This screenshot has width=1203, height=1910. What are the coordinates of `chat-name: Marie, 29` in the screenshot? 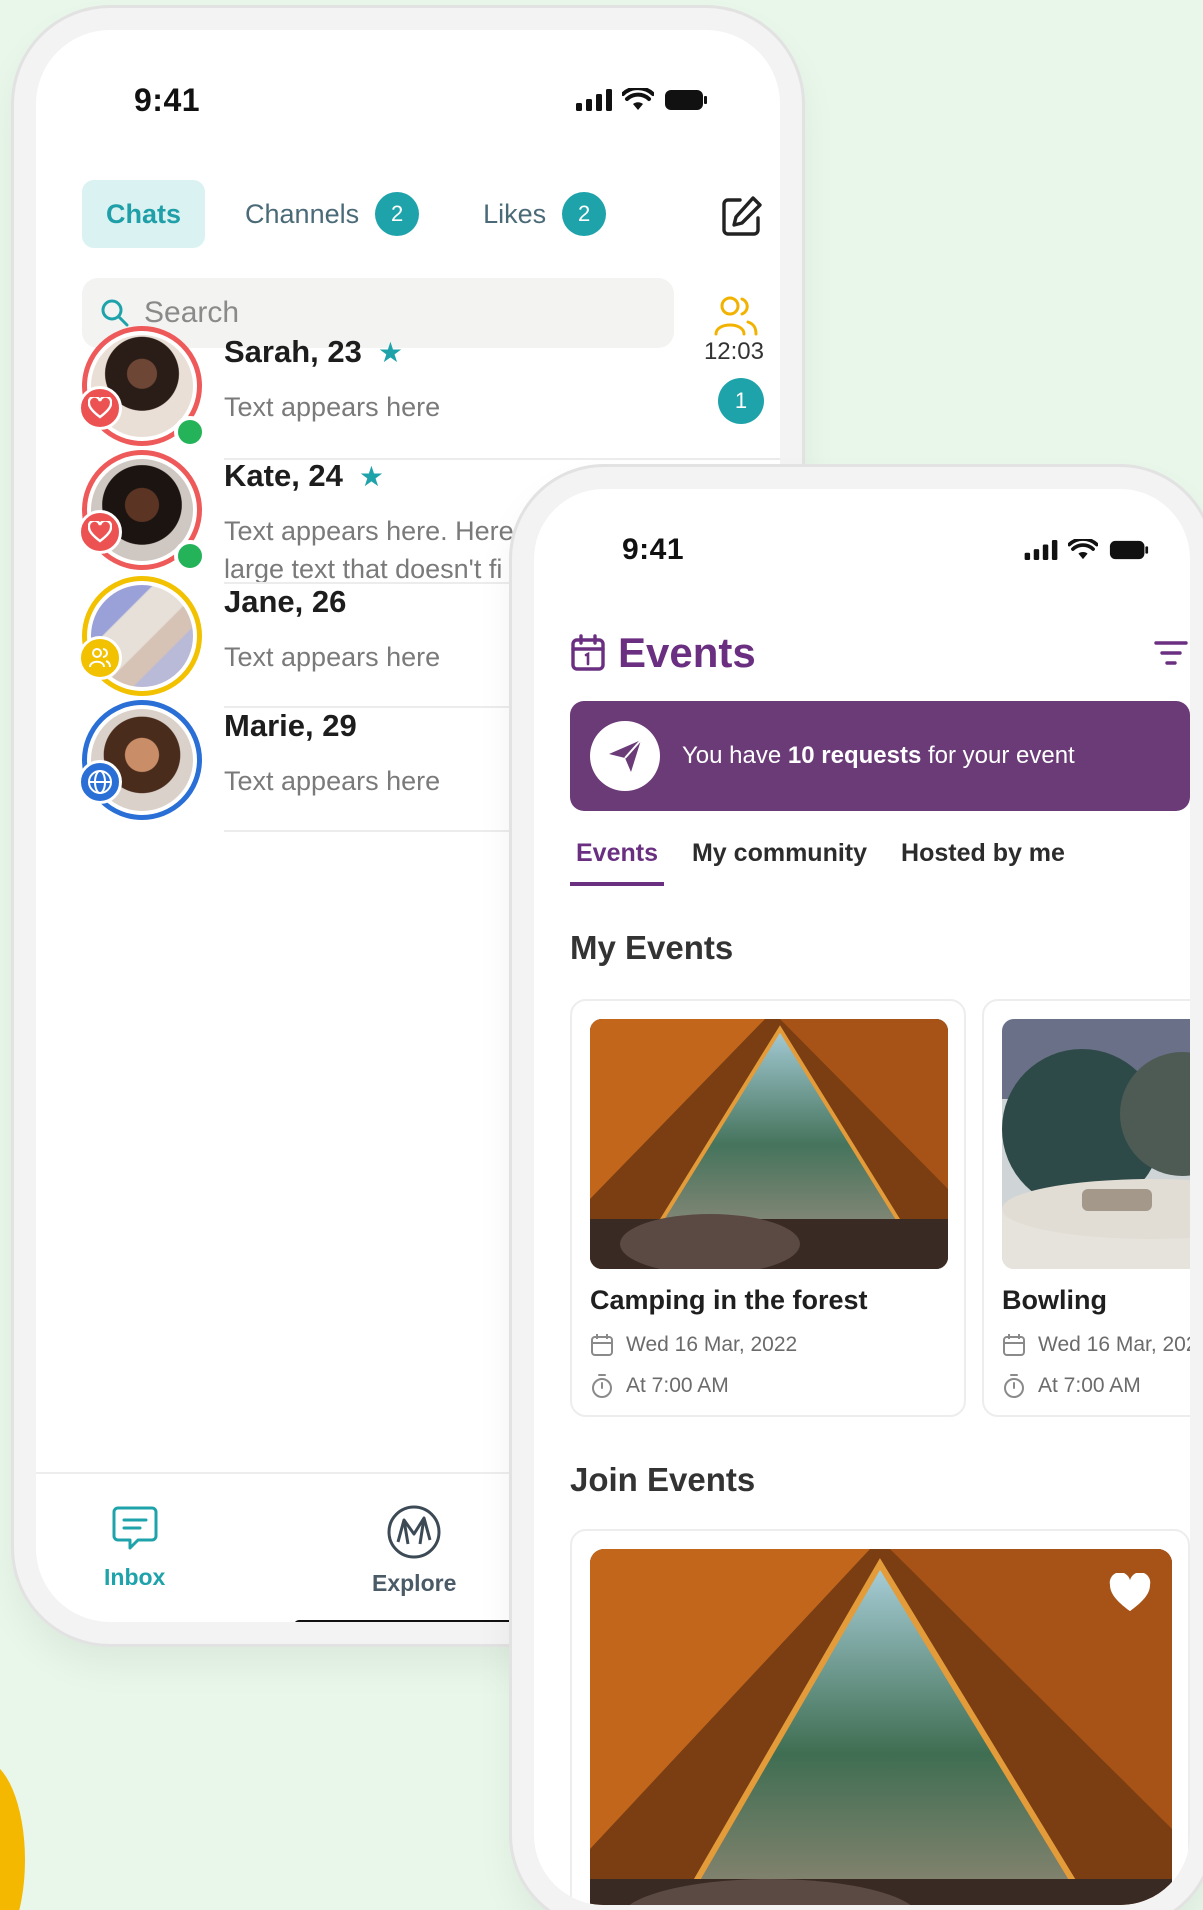 It's located at (290, 725).